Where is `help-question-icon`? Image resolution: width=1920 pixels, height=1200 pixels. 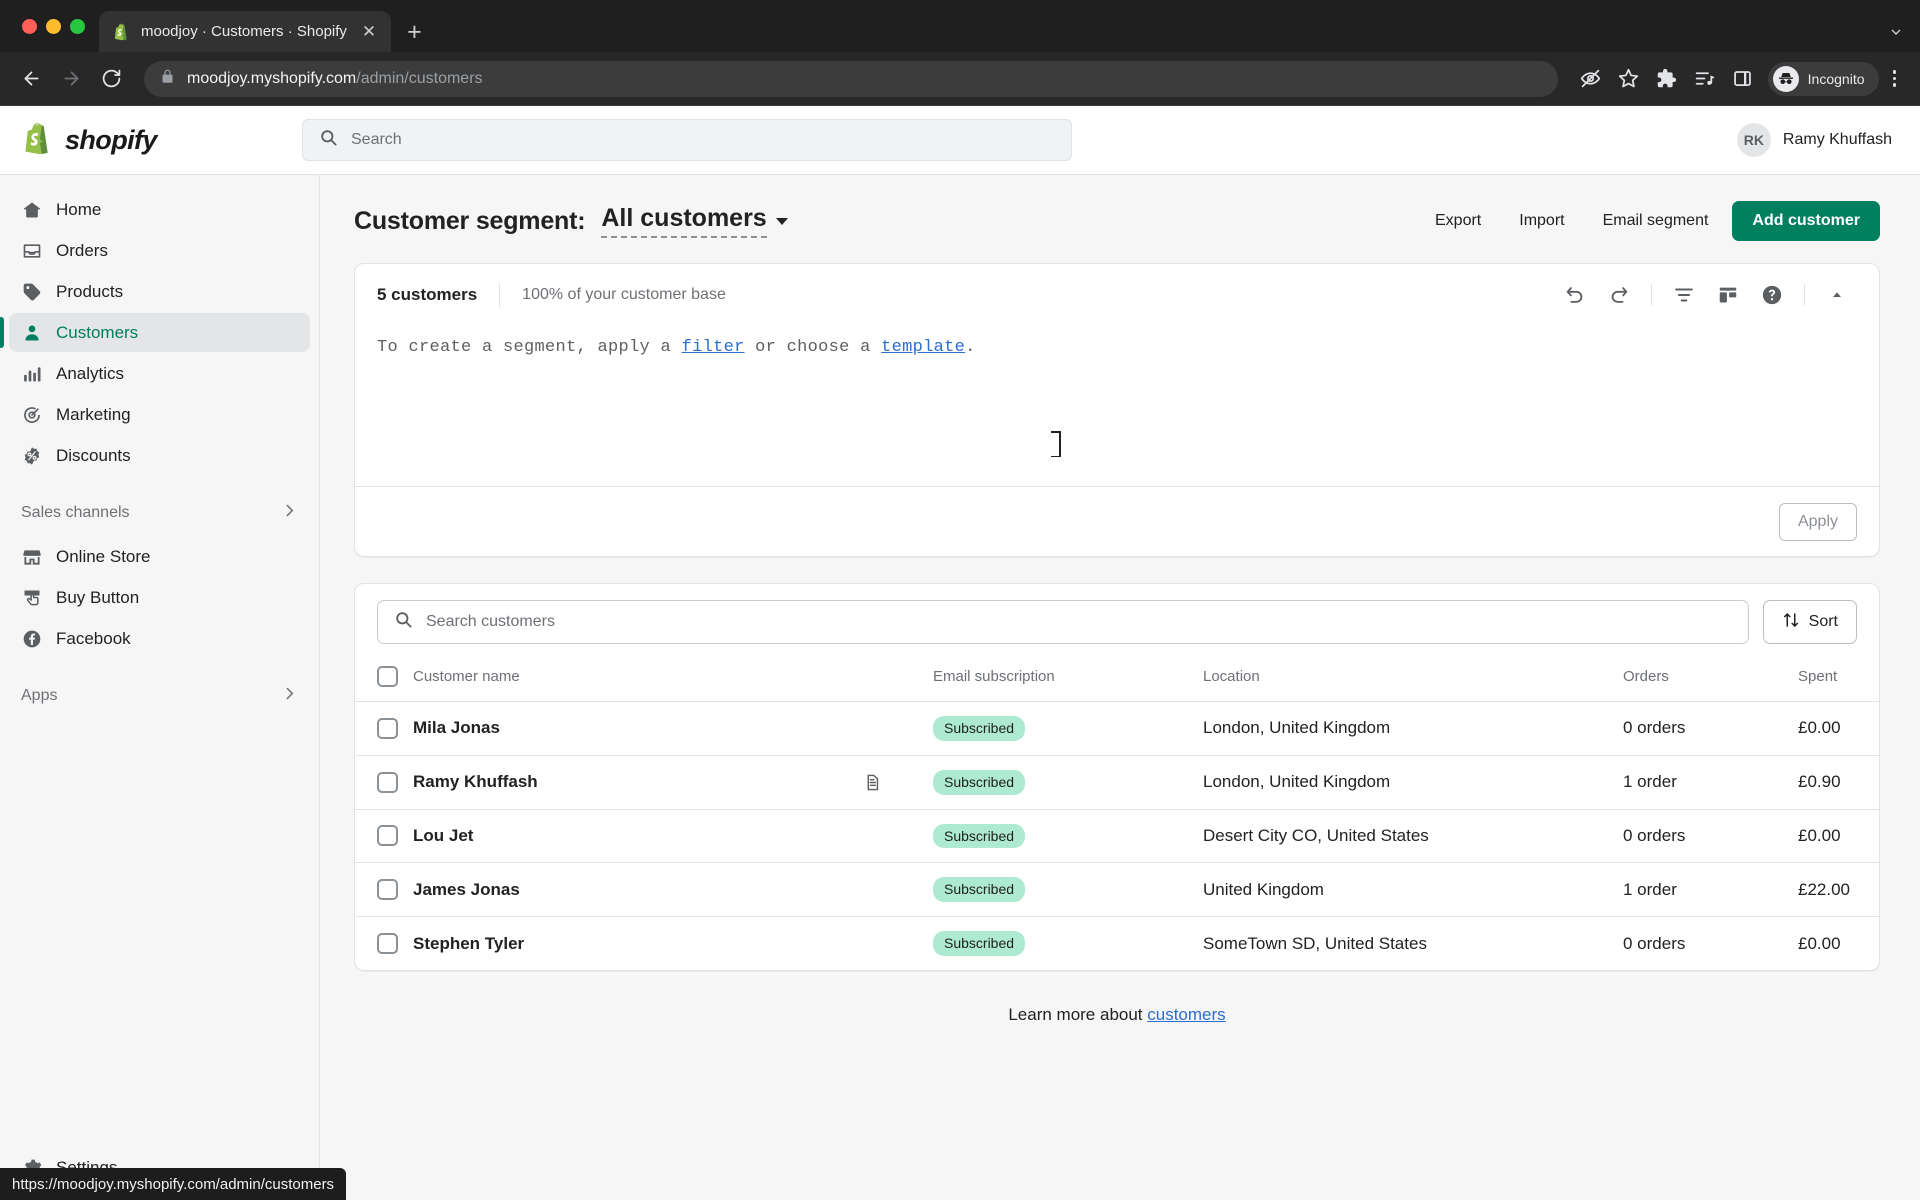
help-question-icon is located at coordinates (1772, 295).